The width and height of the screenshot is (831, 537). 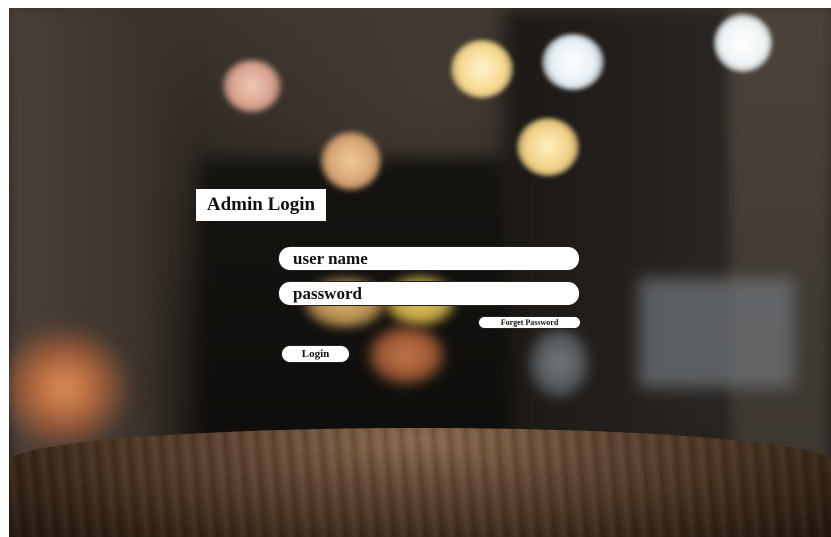 What do you see at coordinates (69, 388) in the screenshot?
I see `bg-lamp-left` at bounding box center [69, 388].